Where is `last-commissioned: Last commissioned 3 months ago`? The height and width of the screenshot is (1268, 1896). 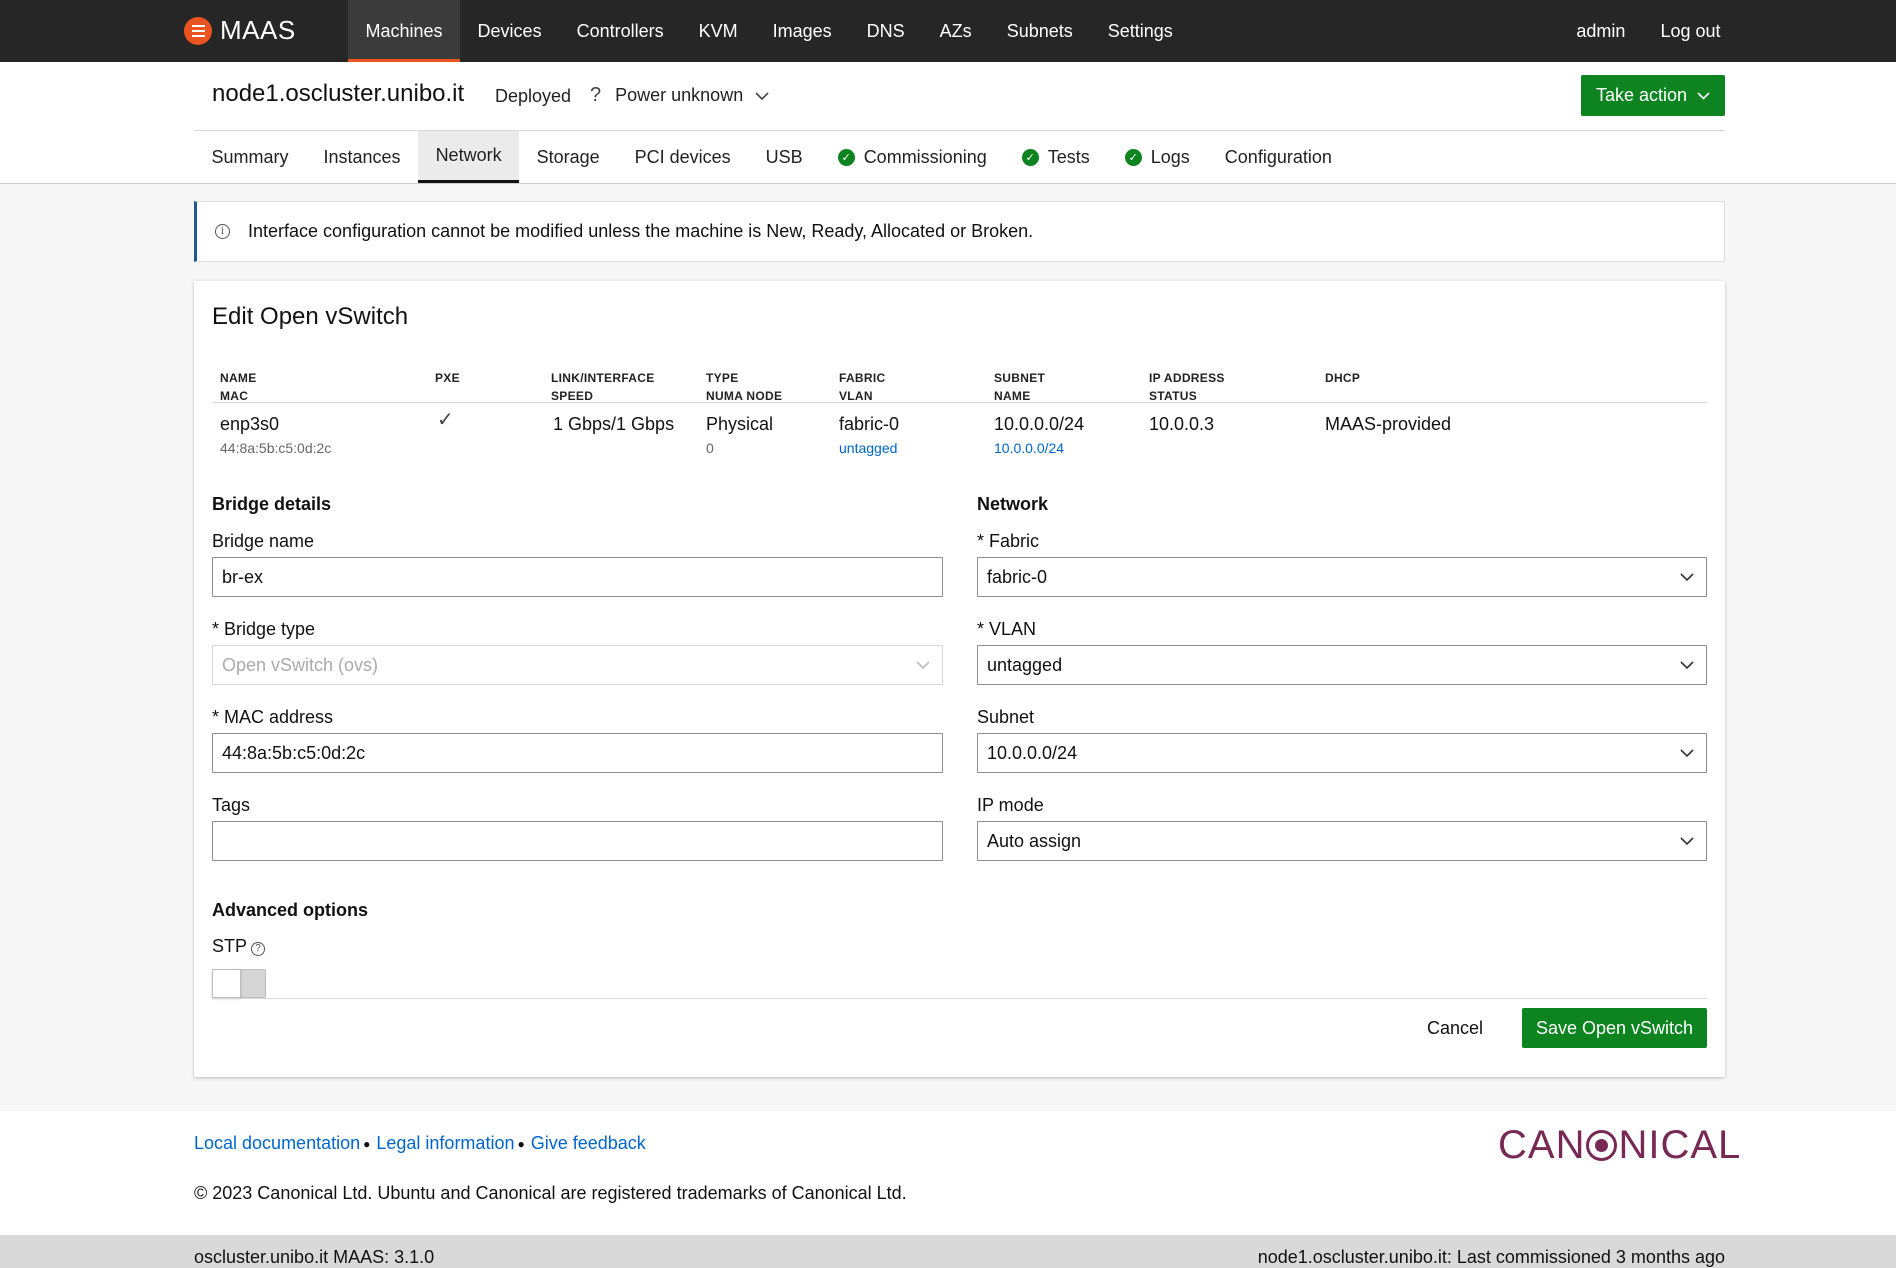 last-commissioned: Last commissioned 3 months ago is located at coordinates (1590, 1257).